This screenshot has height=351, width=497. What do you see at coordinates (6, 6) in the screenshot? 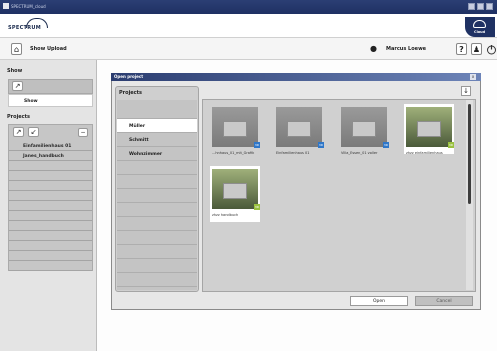
I see `app-icon` at bounding box center [6, 6].